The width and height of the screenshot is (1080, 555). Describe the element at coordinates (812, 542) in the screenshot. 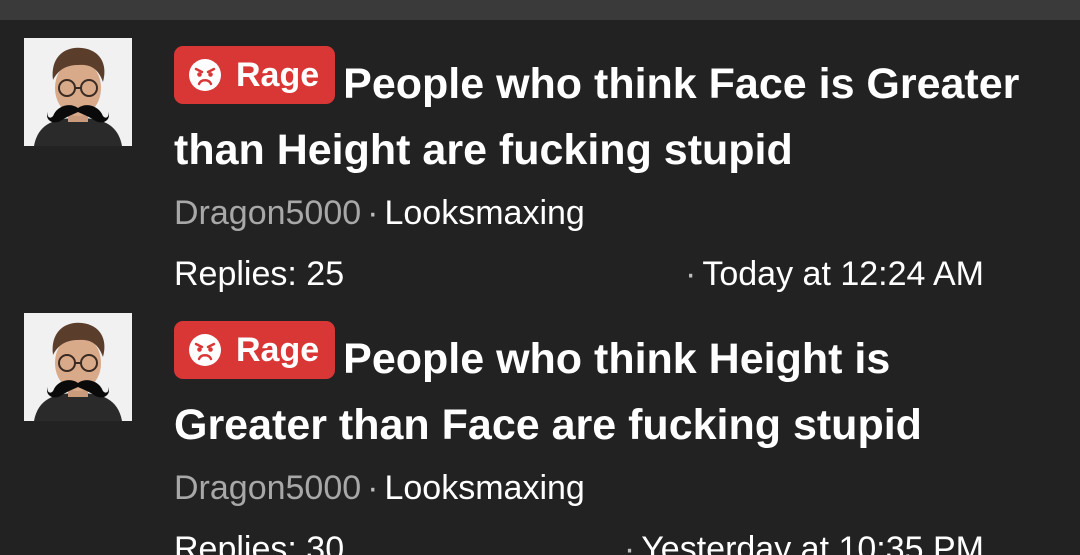

I see `last-post-date: Yesterday at 10:35 PM` at that location.